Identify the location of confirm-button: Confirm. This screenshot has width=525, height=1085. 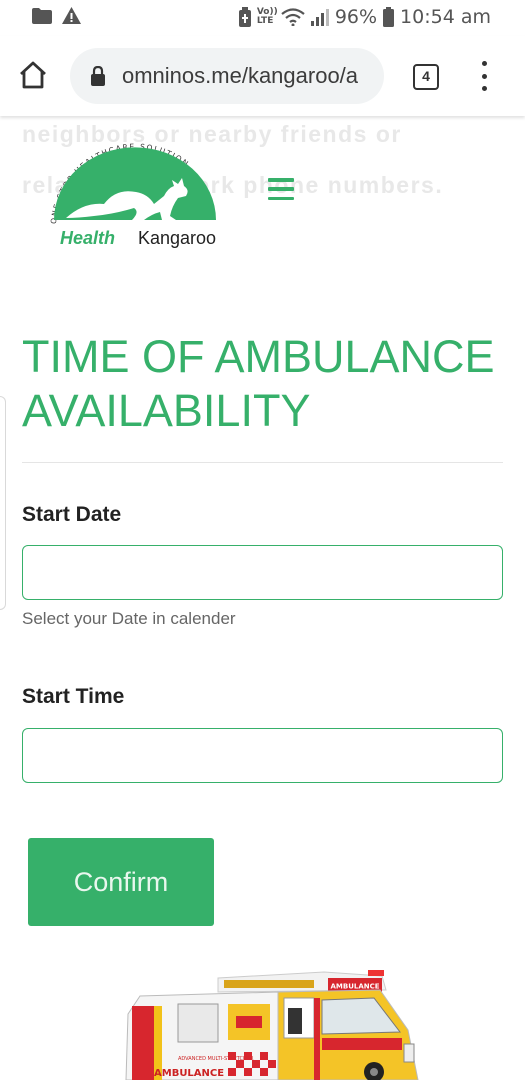
(121, 882).